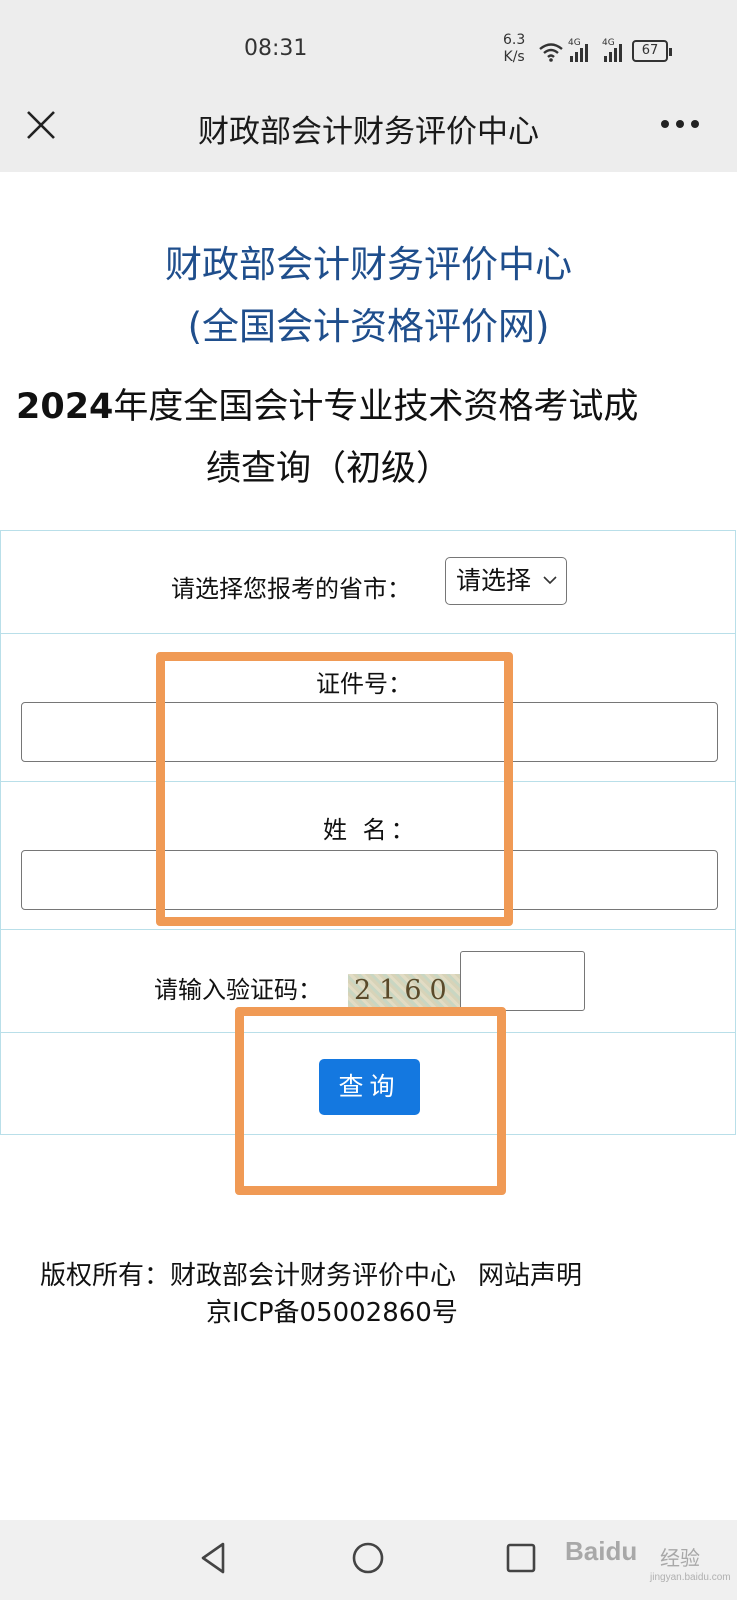 The height and width of the screenshot is (1600, 737). I want to click on nav-title: 财政部会计财务评价中心, so click(368, 132).